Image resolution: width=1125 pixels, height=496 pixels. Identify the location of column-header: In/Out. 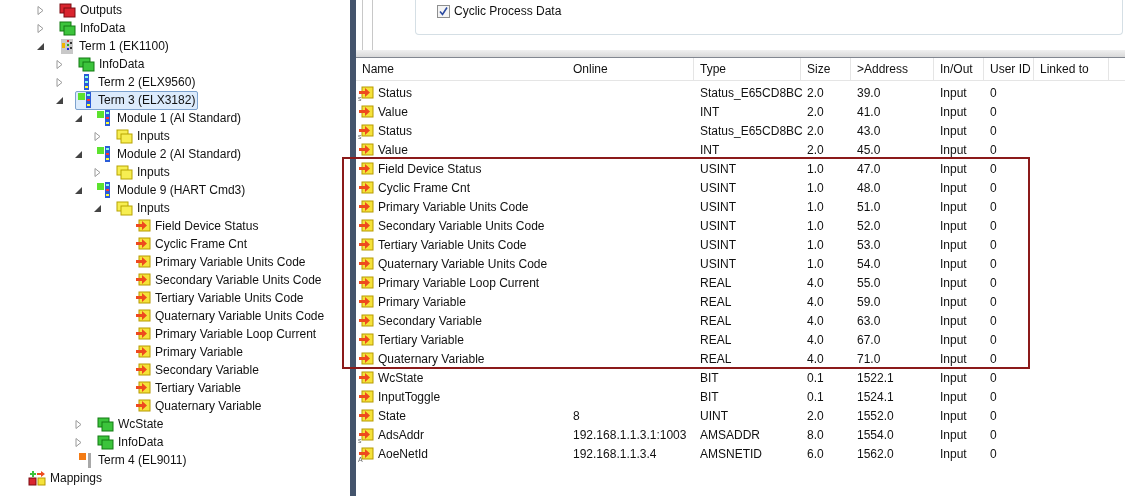
(959, 69).